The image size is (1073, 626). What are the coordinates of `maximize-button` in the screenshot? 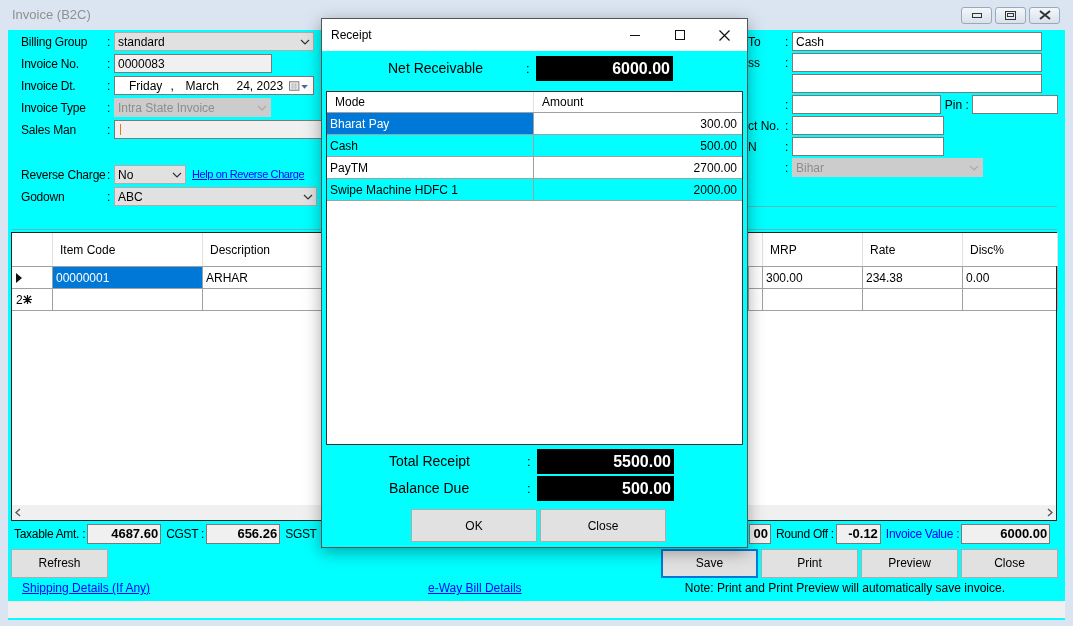 It's located at (1010, 15).